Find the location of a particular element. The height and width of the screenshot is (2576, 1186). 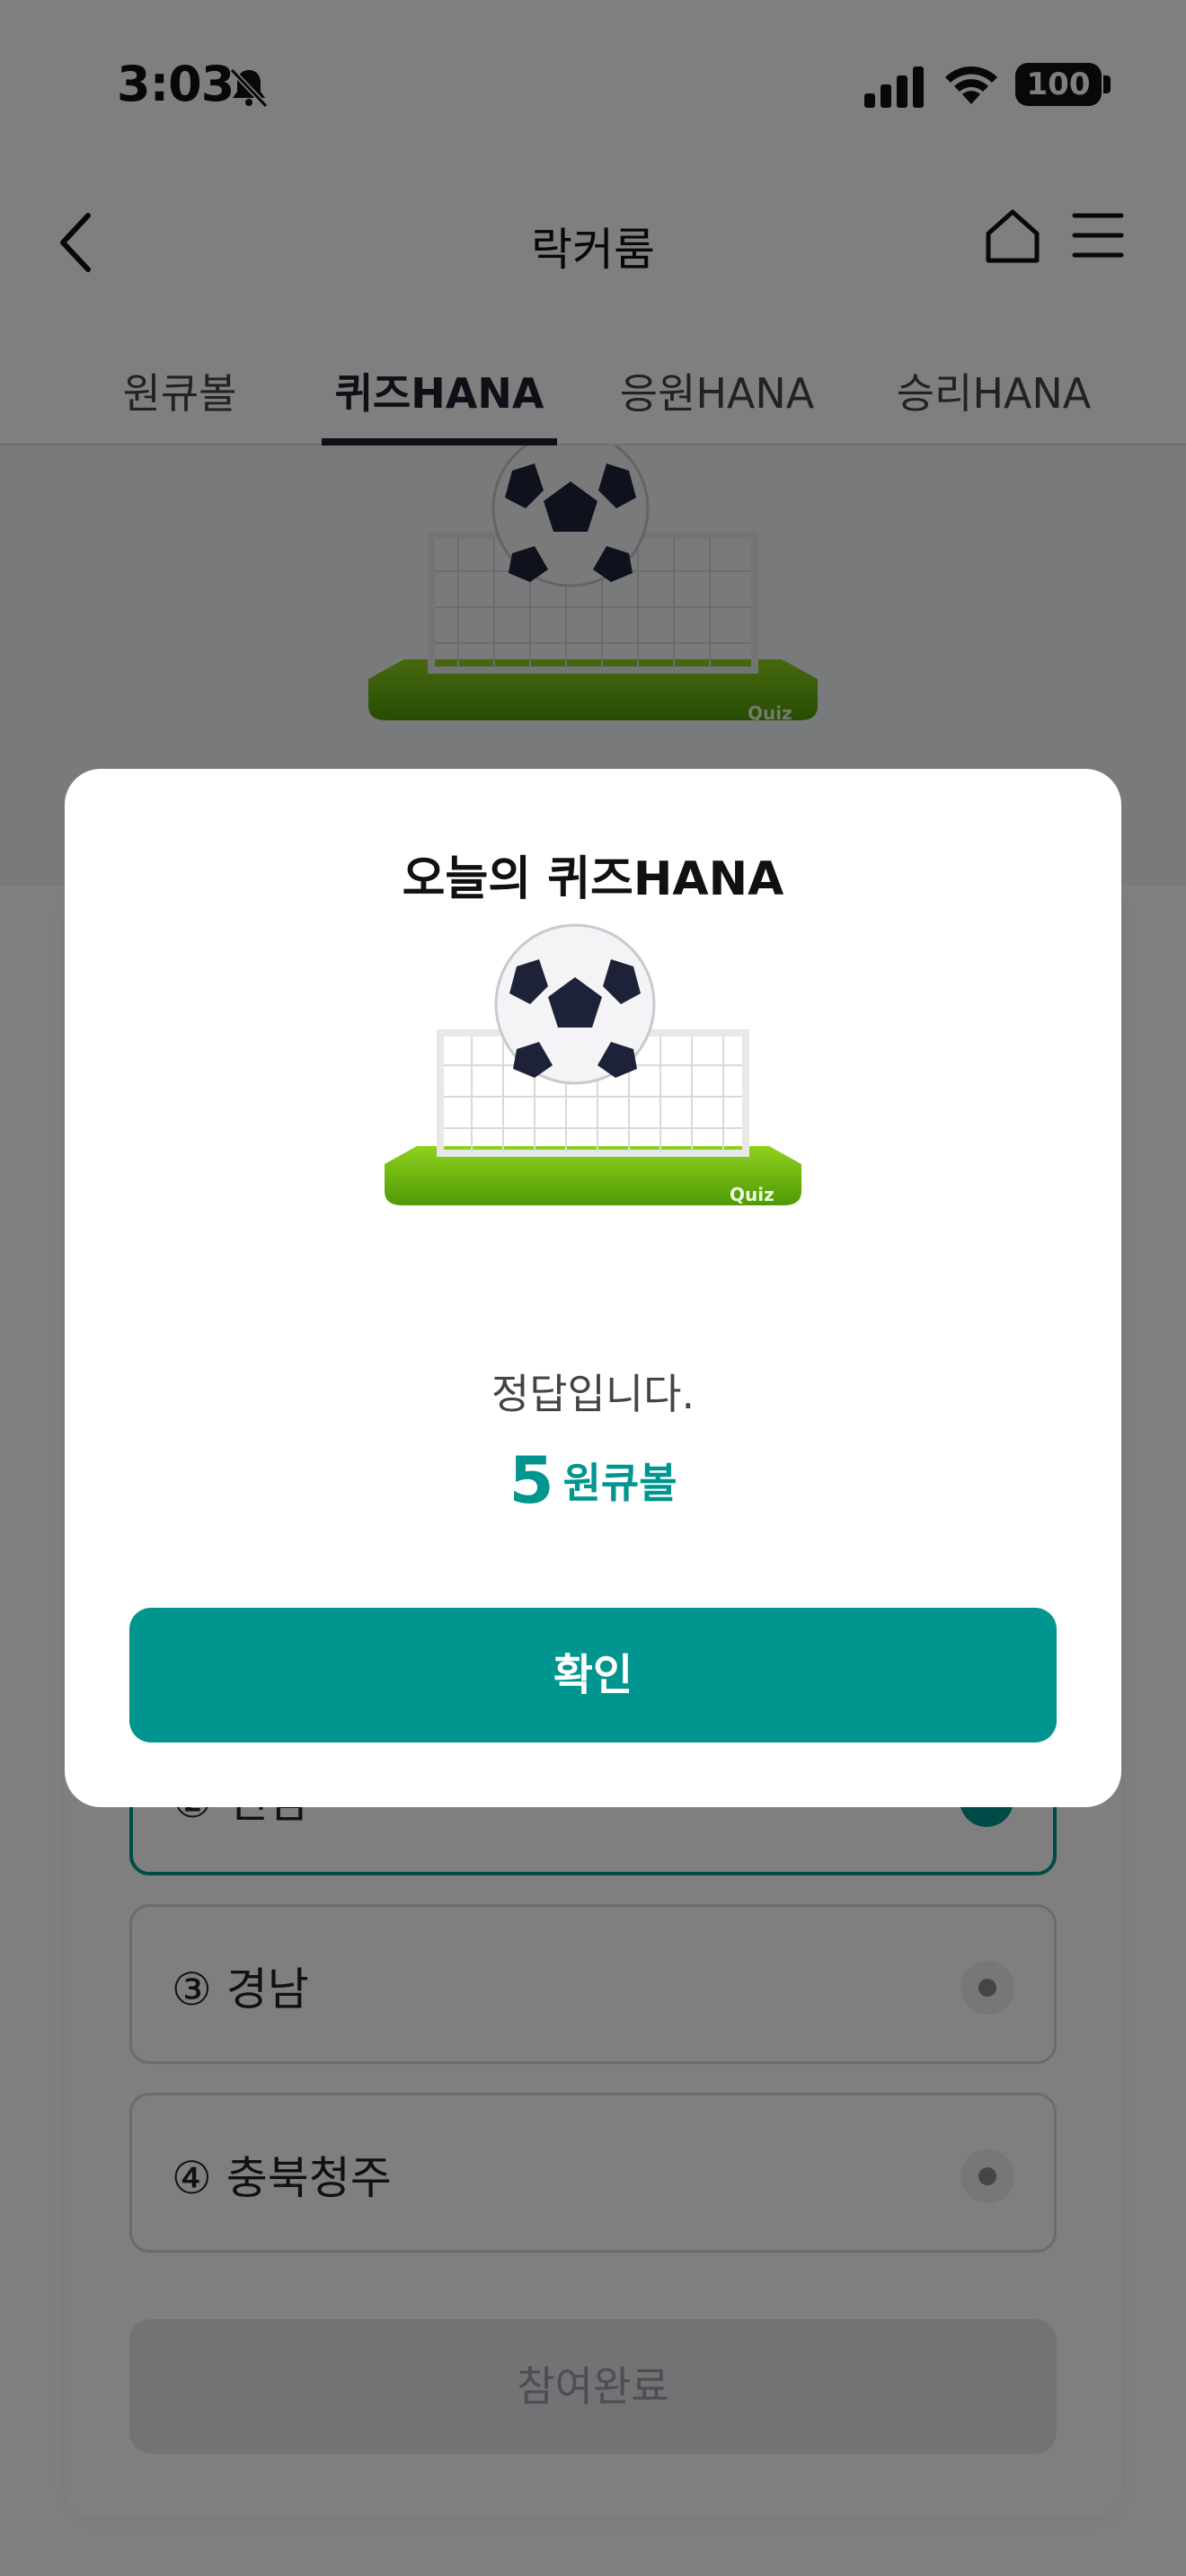

confirm-button: 확인 is located at coordinates (593, 1675).